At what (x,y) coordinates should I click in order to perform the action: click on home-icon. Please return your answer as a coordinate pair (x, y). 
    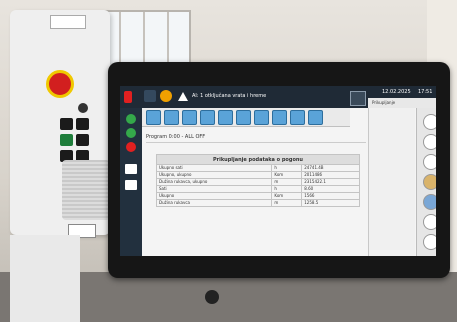
    Looking at the image, I should click on (150, 96).